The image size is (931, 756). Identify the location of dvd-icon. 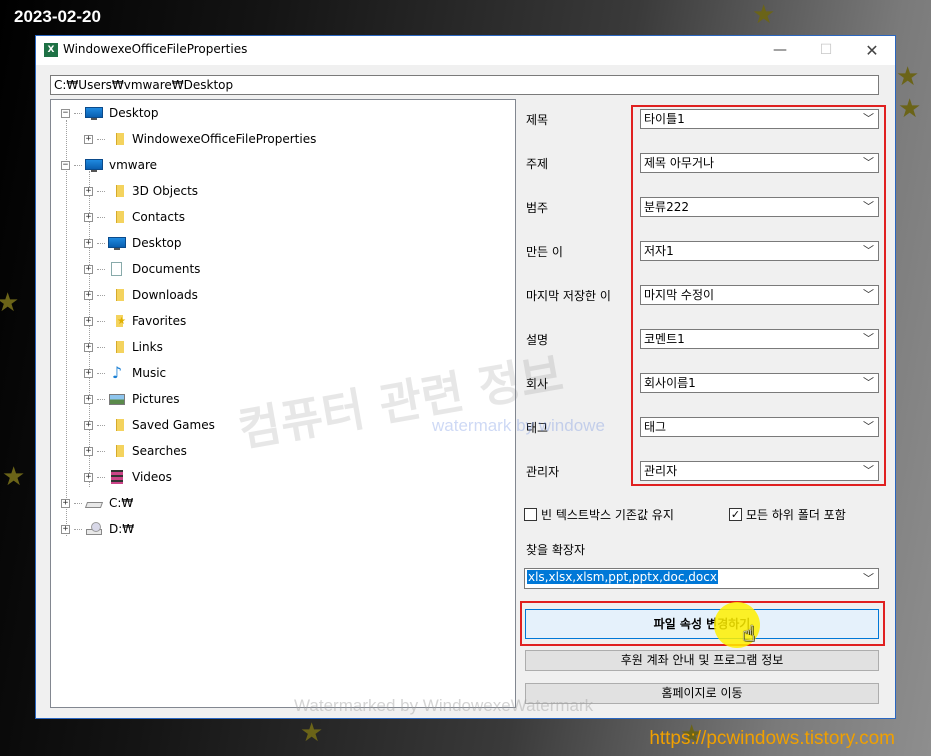
(94, 529).